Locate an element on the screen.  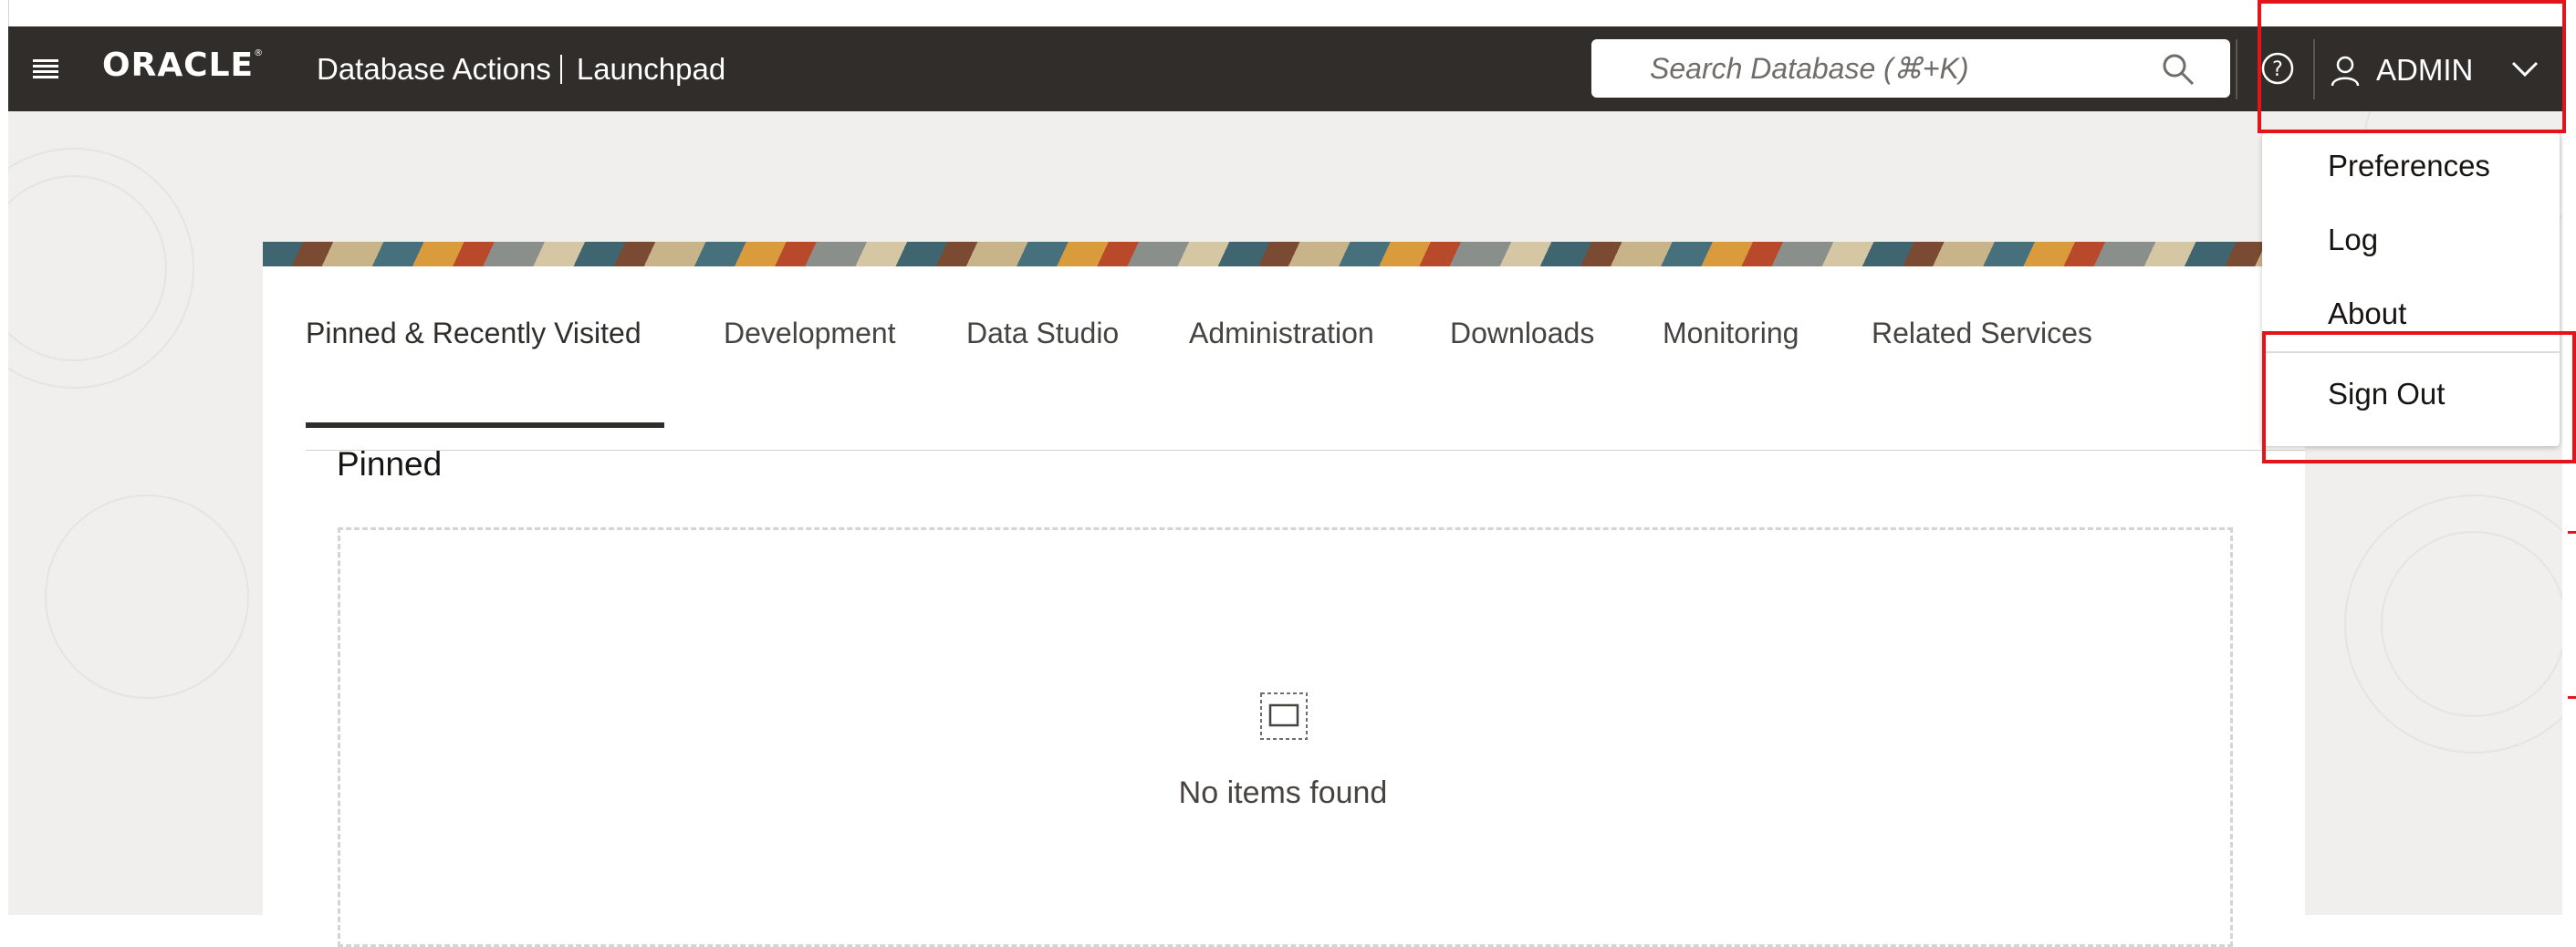
search-input is located at coordinates (1910, 68).